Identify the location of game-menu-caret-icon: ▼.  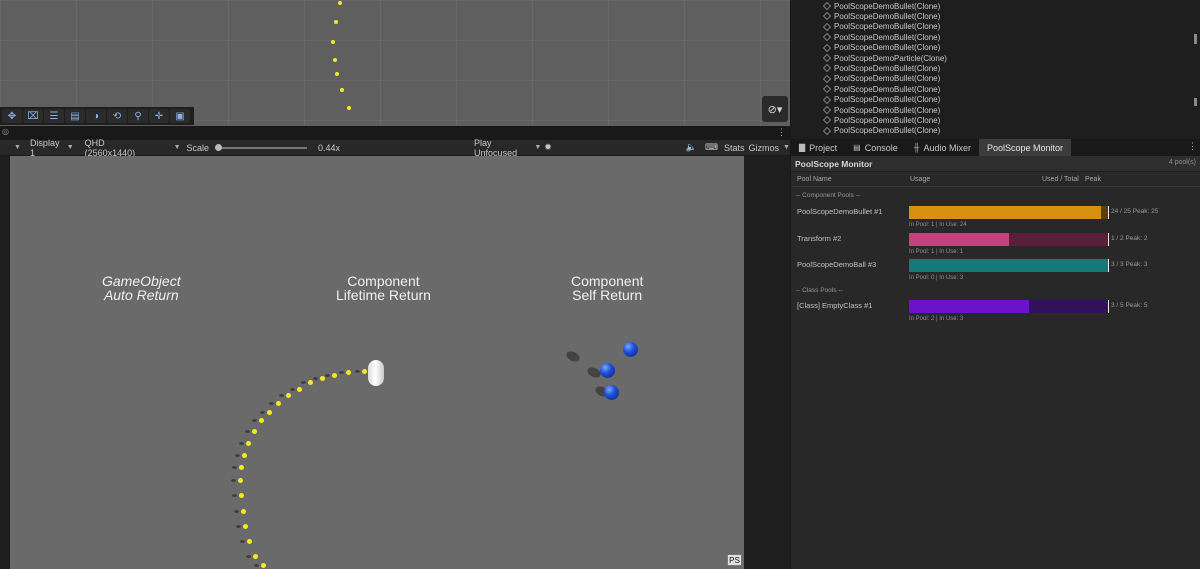
(17, 147).